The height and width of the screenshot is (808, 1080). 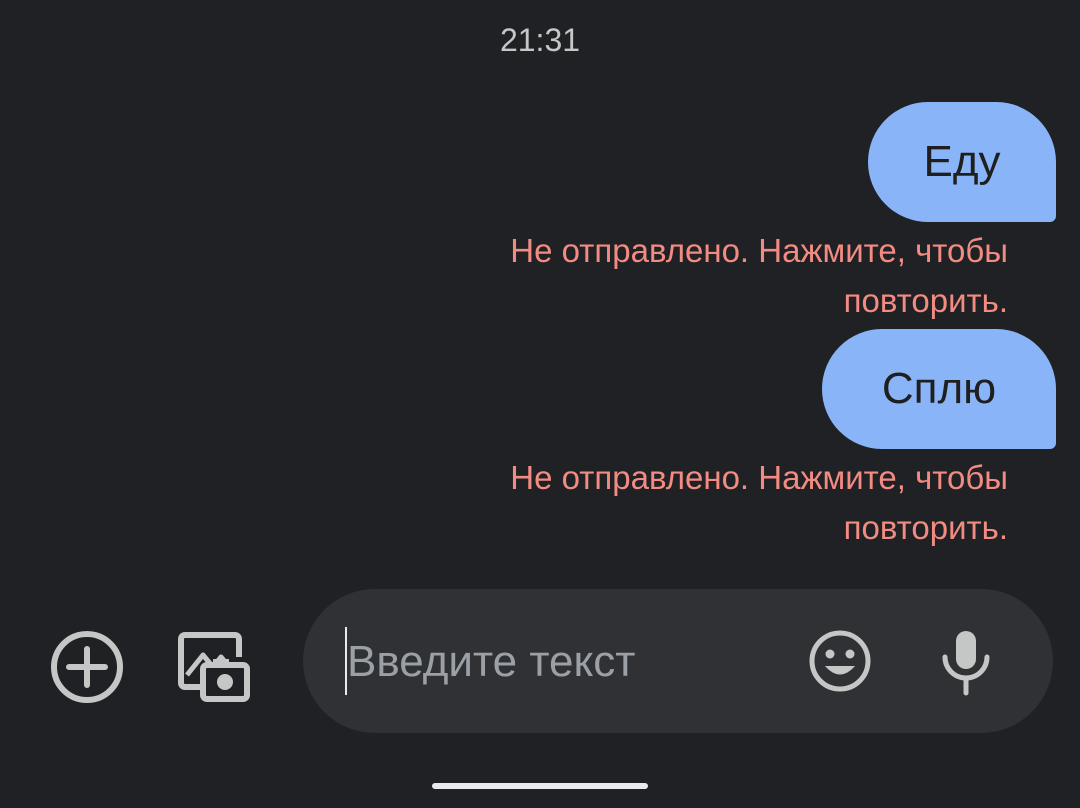 I want to click on mic-icon, so click(x=966, y=663).